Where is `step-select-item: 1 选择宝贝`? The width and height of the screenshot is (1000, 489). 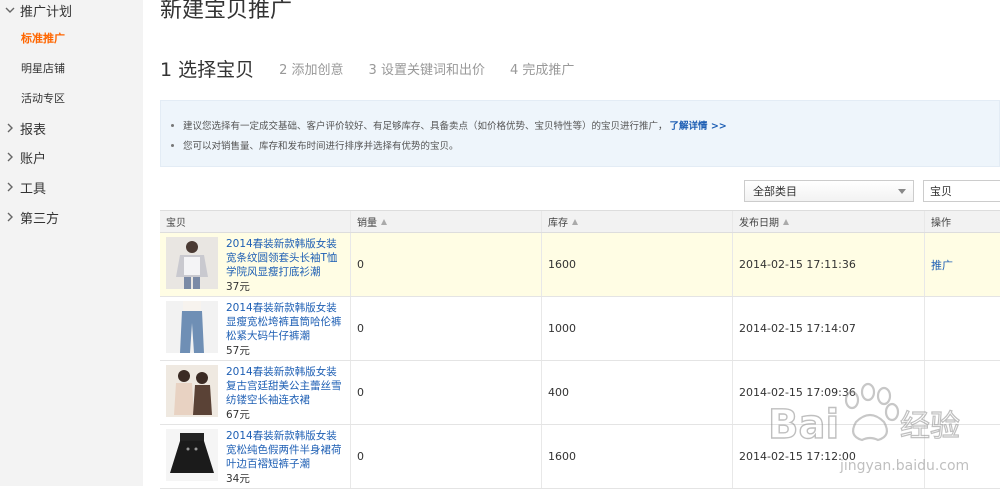 step-select-item: 1 选择宝贝 is located at coordinates (207, 69).